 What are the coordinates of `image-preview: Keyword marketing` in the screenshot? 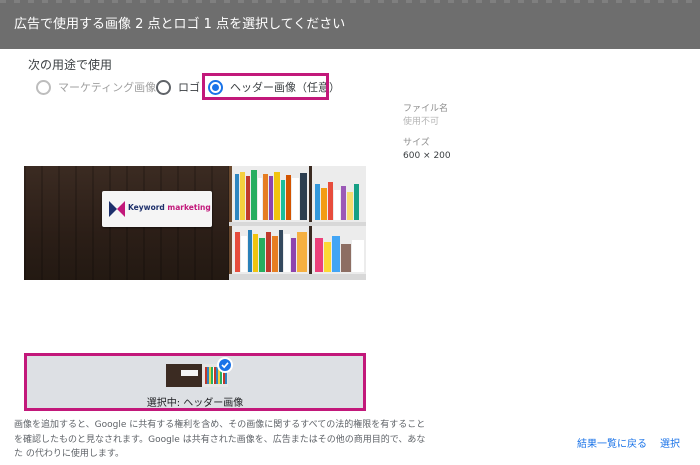 It's located at (195, 223).